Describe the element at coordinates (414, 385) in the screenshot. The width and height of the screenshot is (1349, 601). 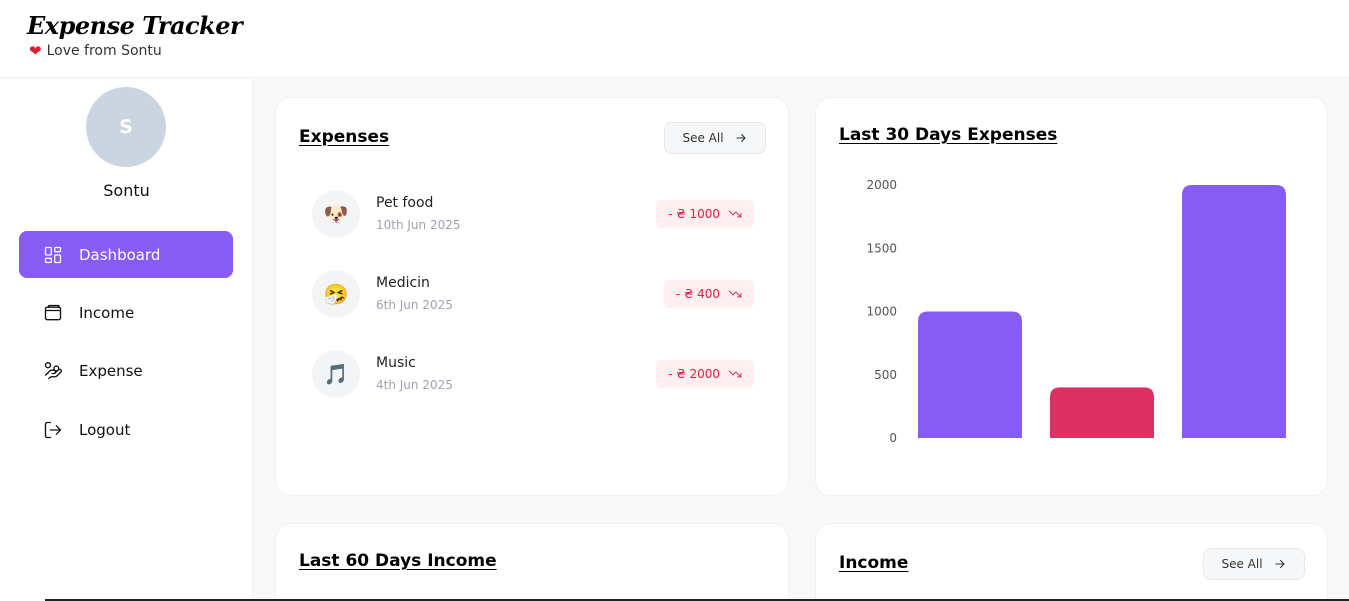
I see `transaction-date: 4th Jun 2025` at that location.